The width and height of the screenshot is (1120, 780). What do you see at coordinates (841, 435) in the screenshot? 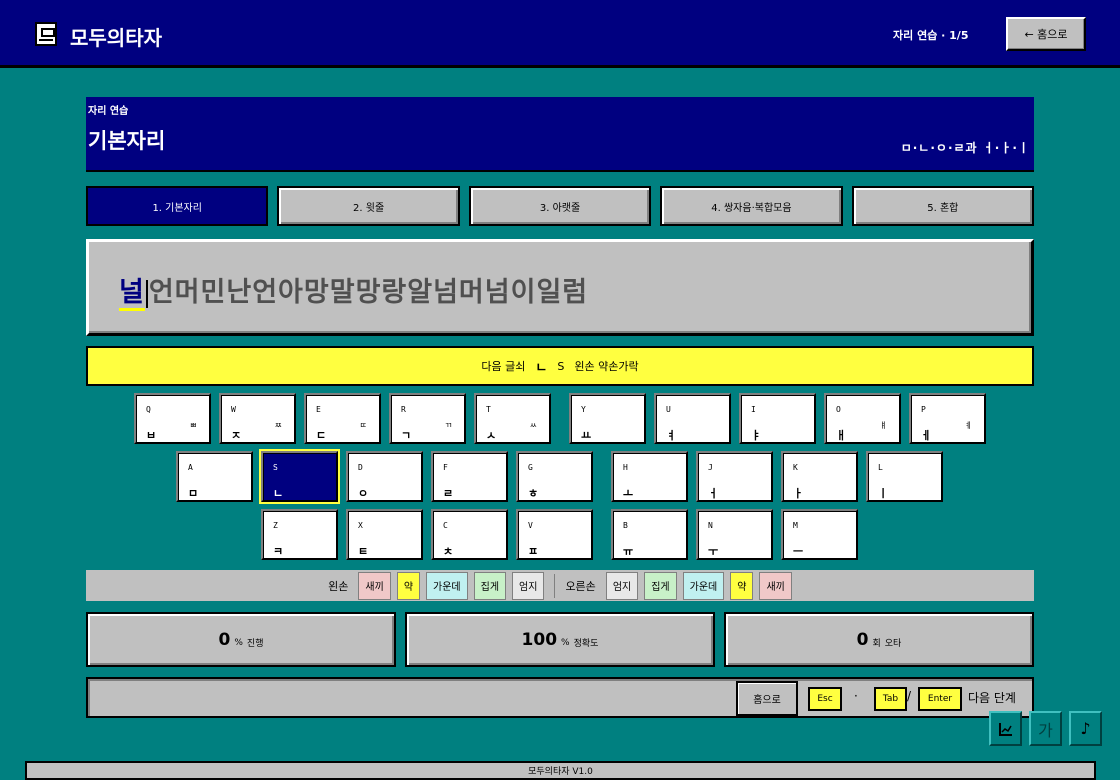
I see `key-jamo: ㅐ` at bounding box center [841, 435].